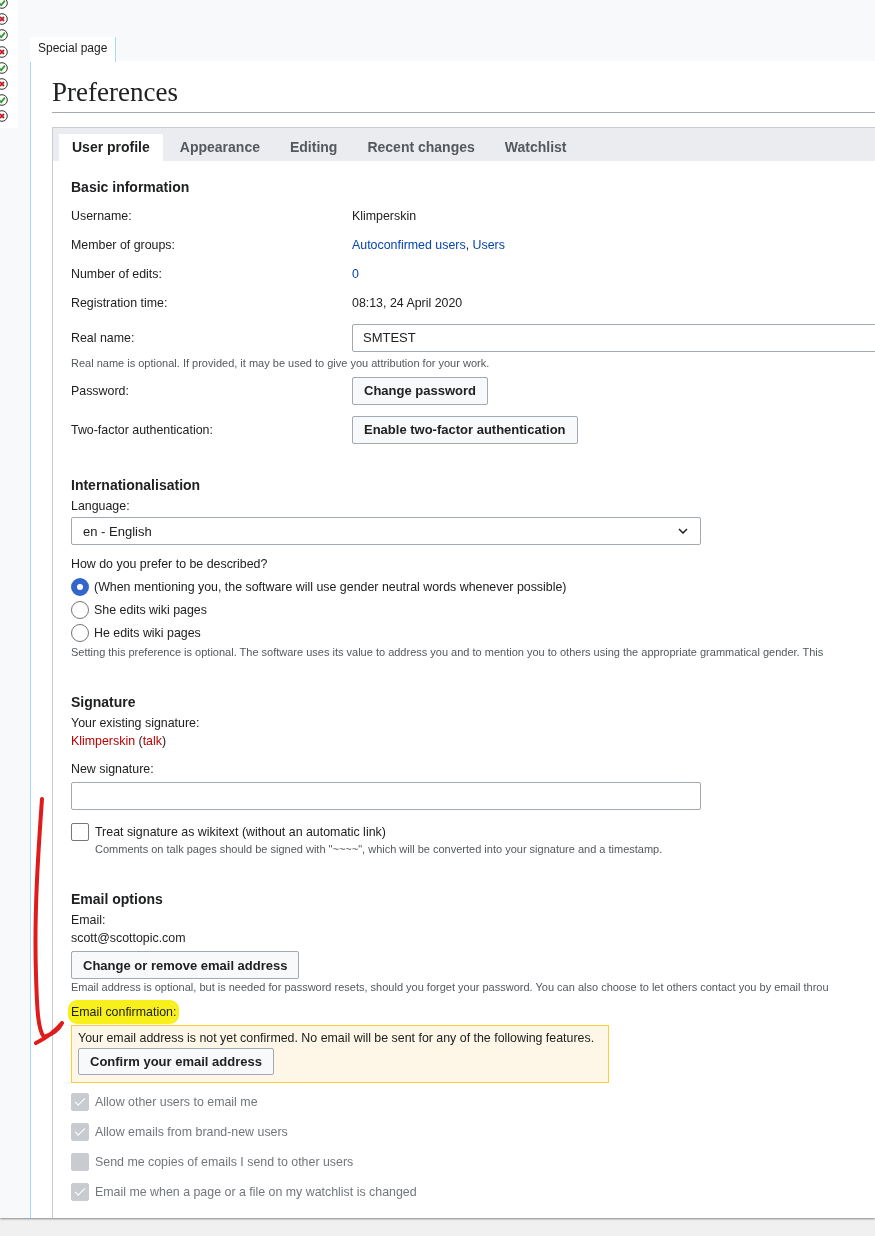 This screenshot has height=1236, width=875. What do you see at coordinates (386, 796) in the screenshot?
I see `signature-field` at bounding box center [386, 796].